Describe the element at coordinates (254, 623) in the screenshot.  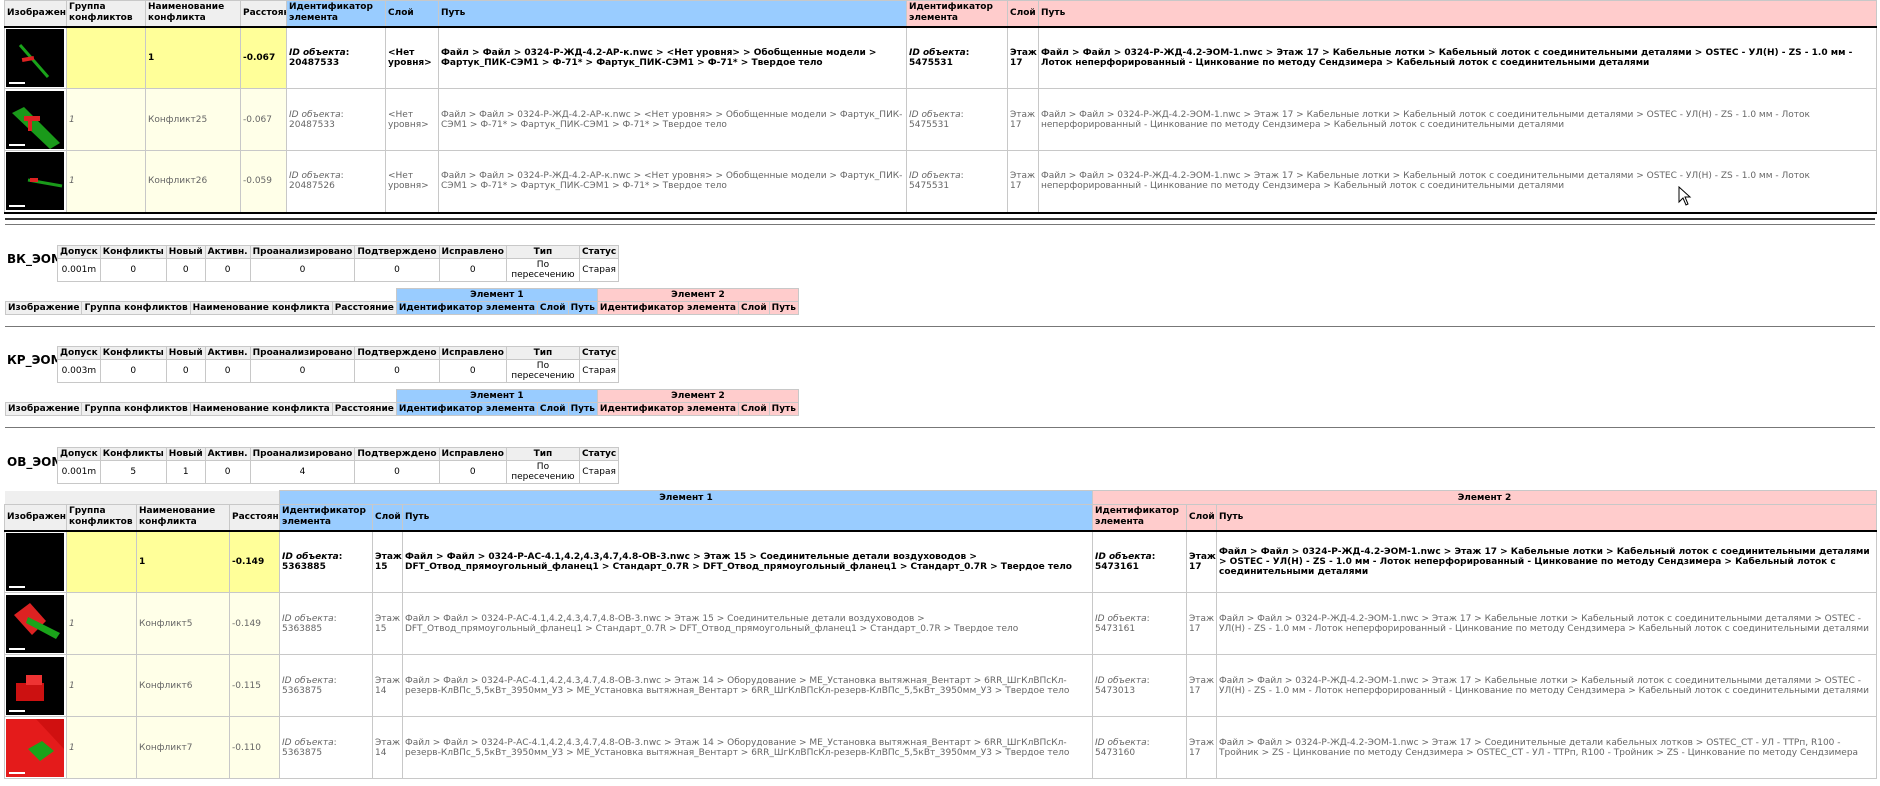
I see `distance-cell: -0.149` at that location.